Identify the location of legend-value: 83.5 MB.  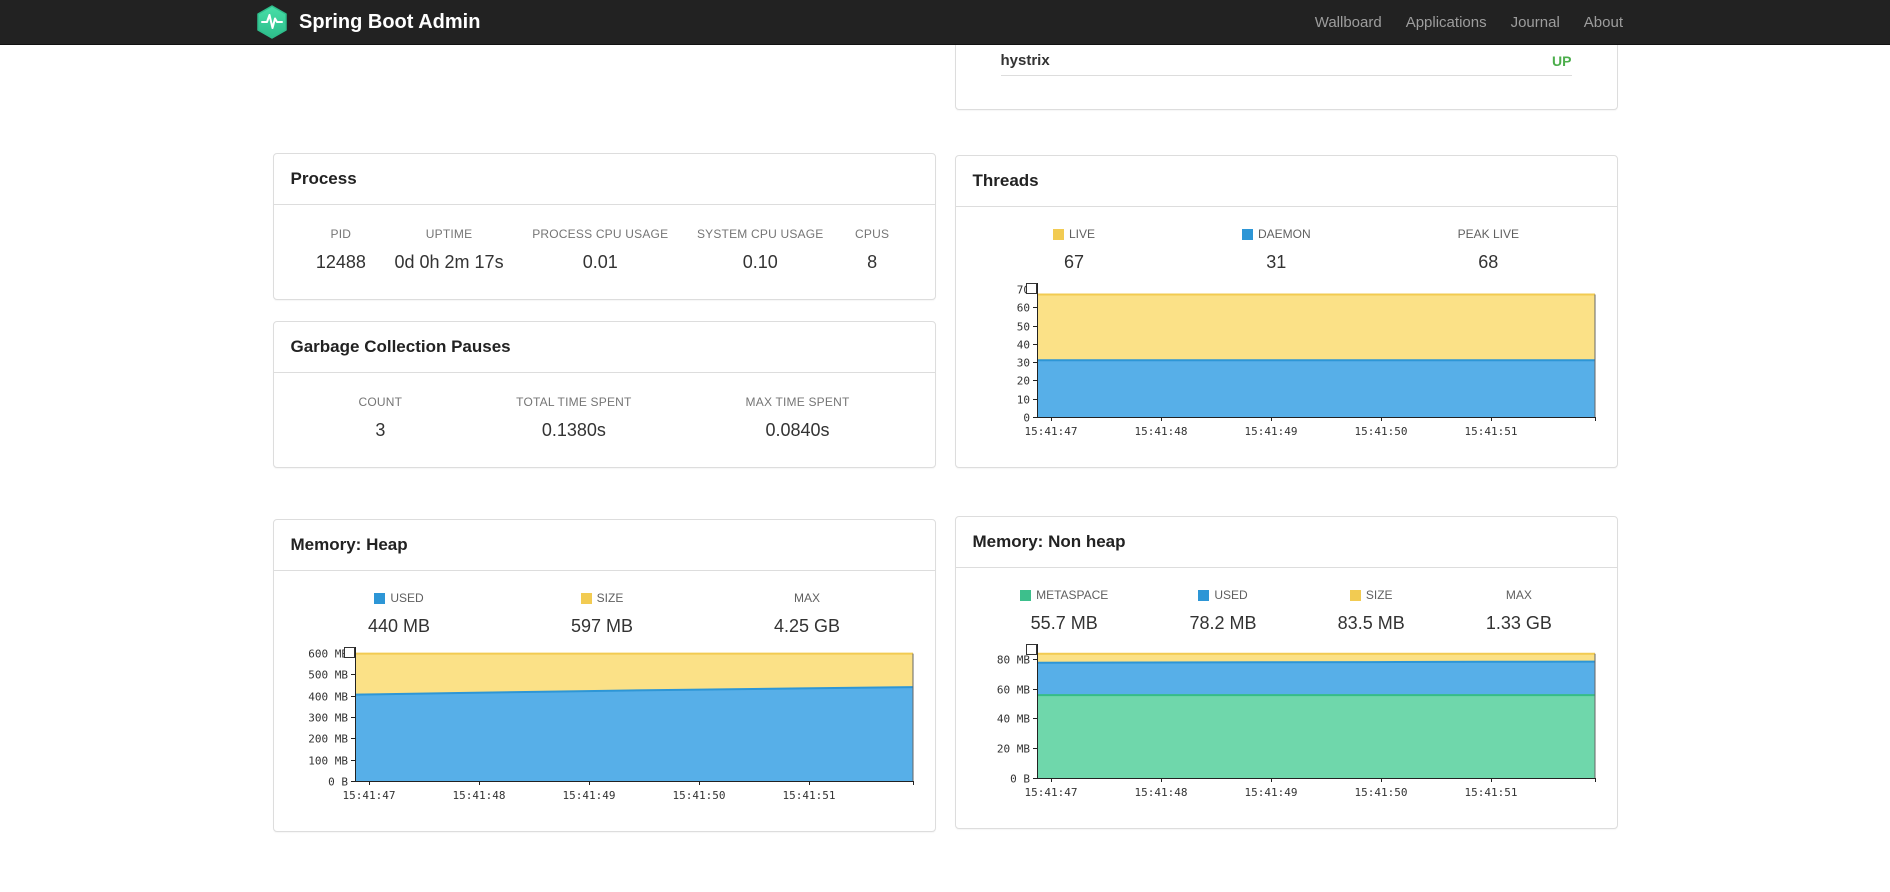
(1371, 623).